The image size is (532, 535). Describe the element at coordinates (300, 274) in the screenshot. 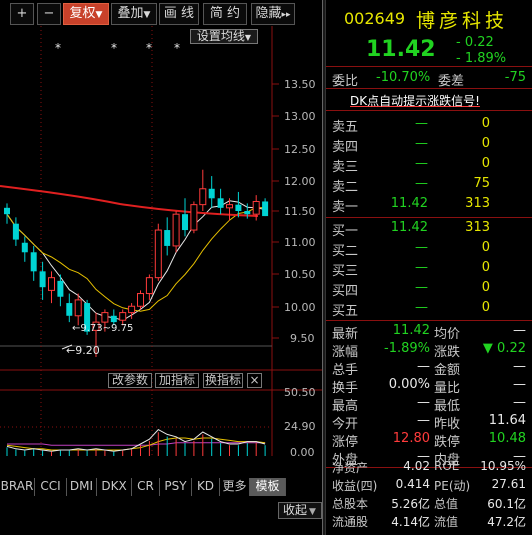

I see `y-tick-label: 10.50` at that location.